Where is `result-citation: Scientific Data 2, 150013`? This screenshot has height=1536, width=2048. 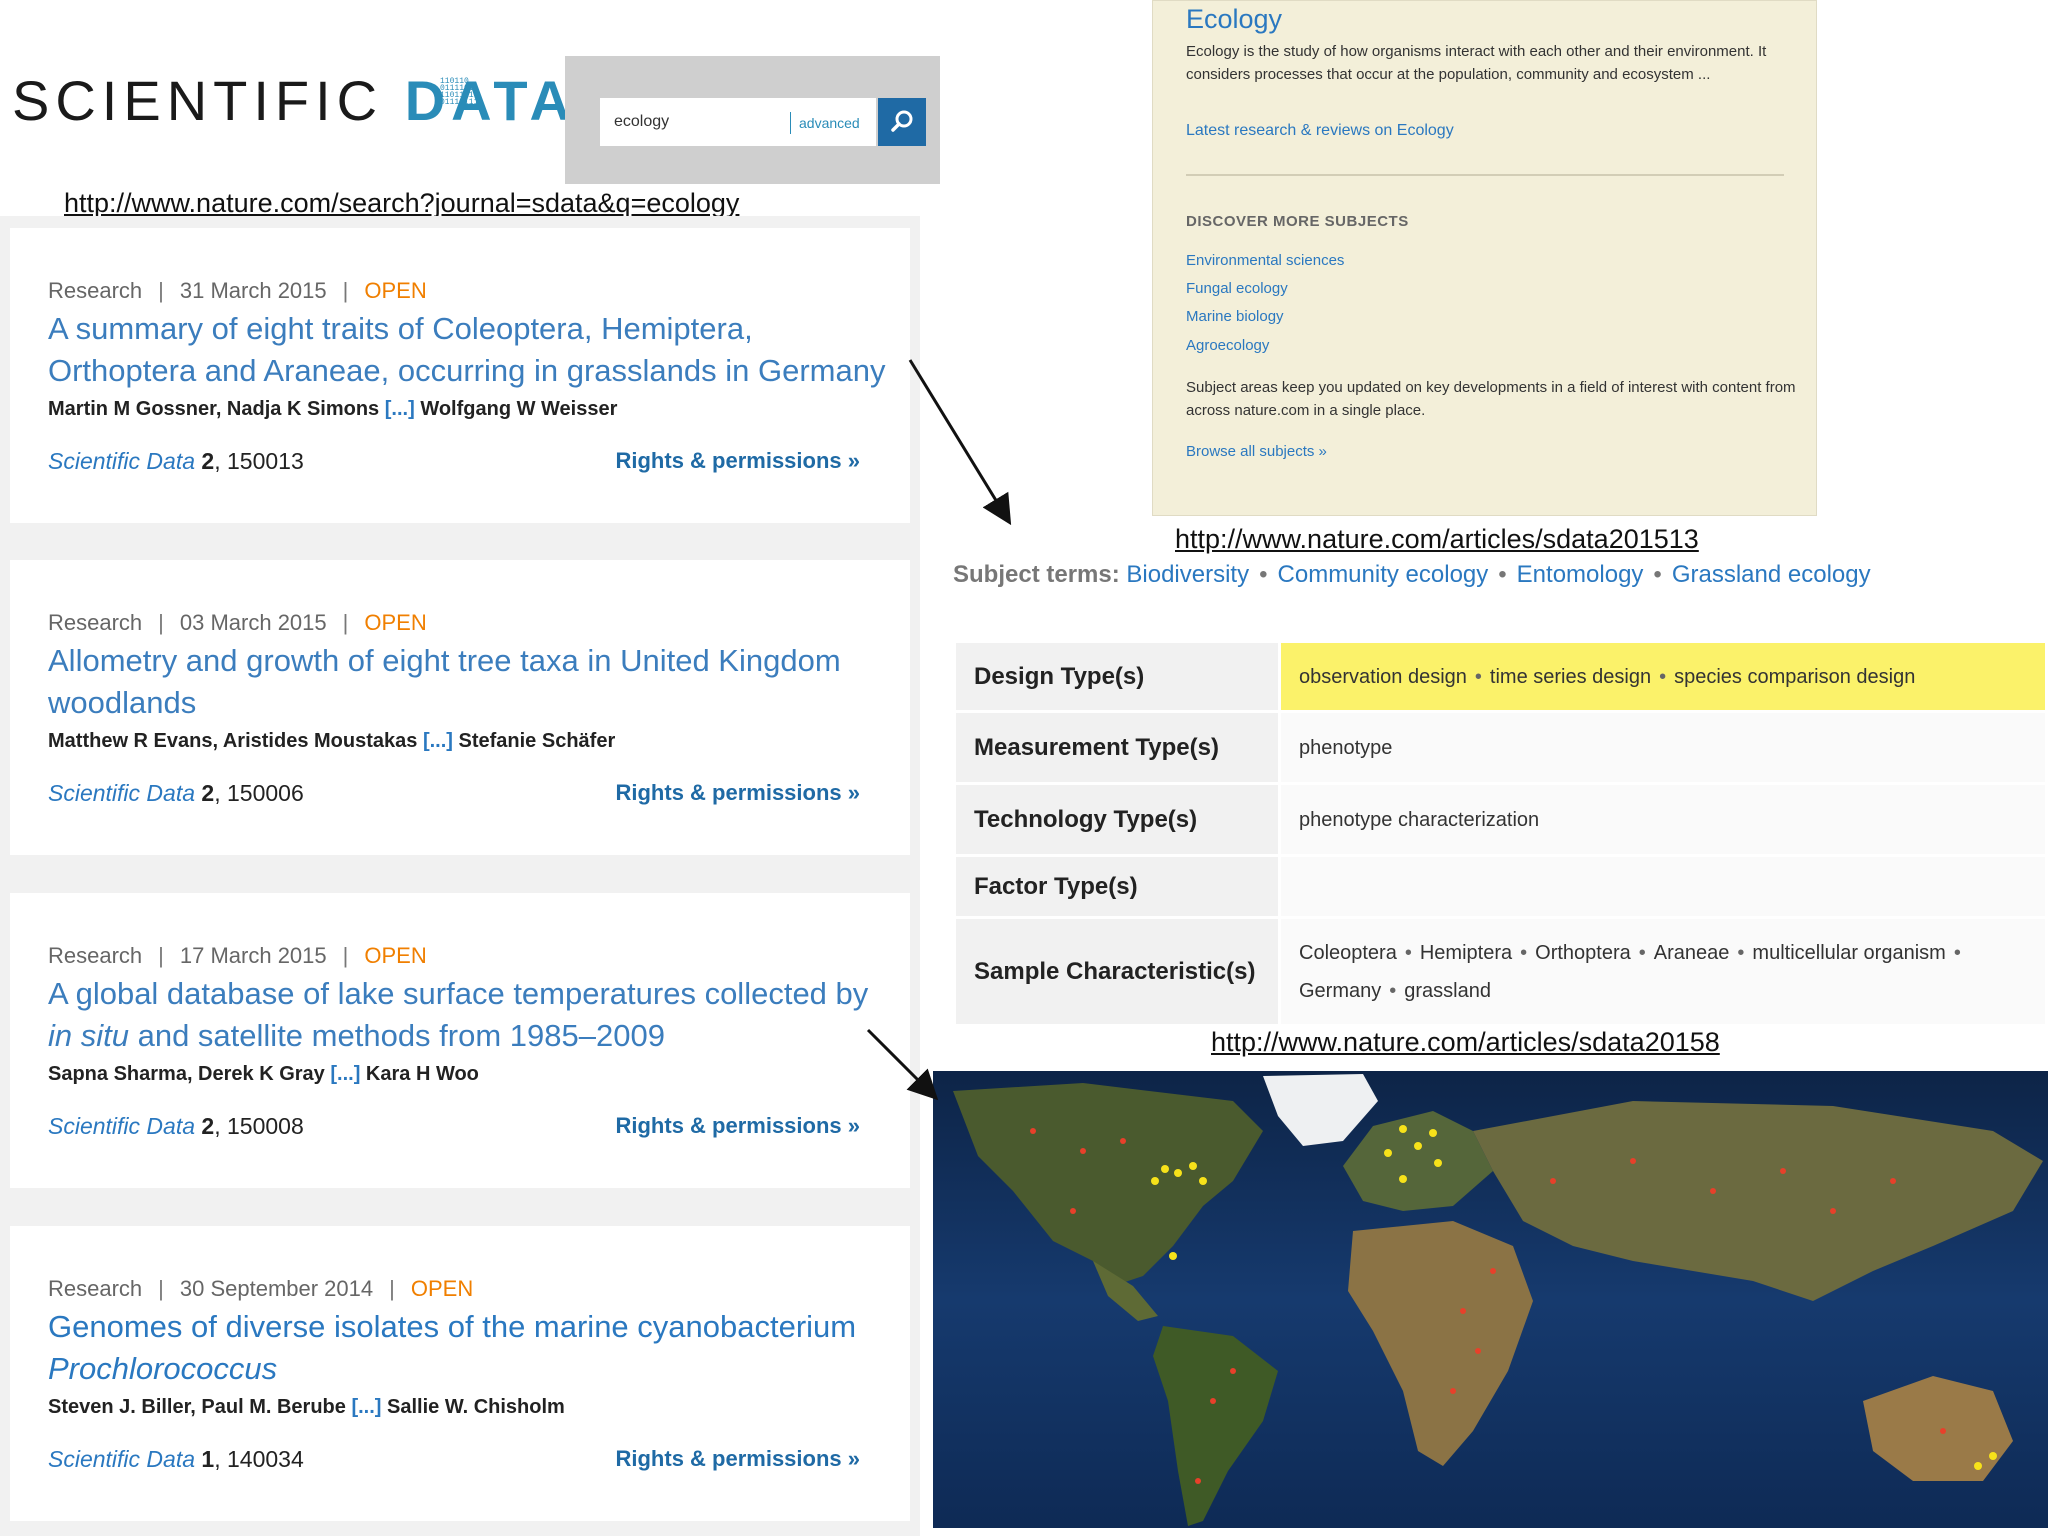
result-citation: Scientific Data 2, 150013 is located at coordinates (176, 461).